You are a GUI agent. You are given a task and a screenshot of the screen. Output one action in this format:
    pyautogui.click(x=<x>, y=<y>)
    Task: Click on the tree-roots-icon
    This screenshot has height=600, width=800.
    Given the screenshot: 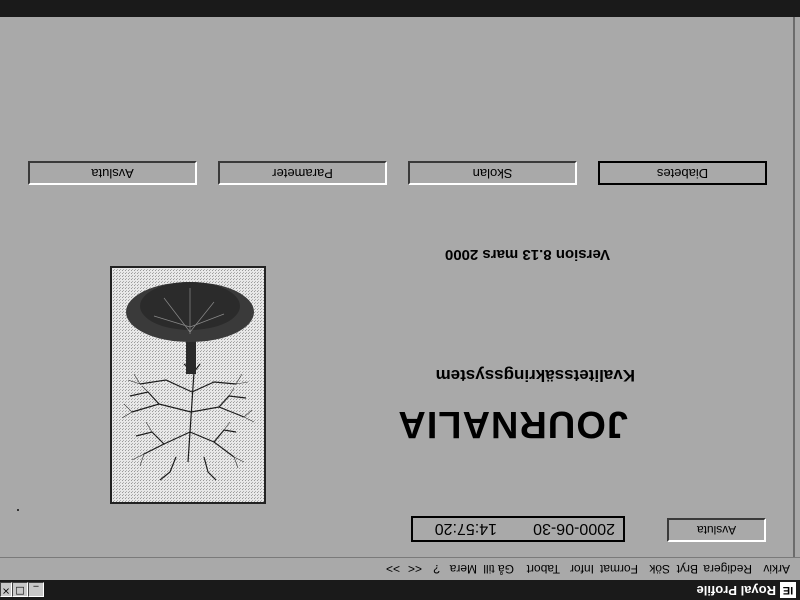 What is the action you would take?
    pyautogui.click(x=188, y=385)
    